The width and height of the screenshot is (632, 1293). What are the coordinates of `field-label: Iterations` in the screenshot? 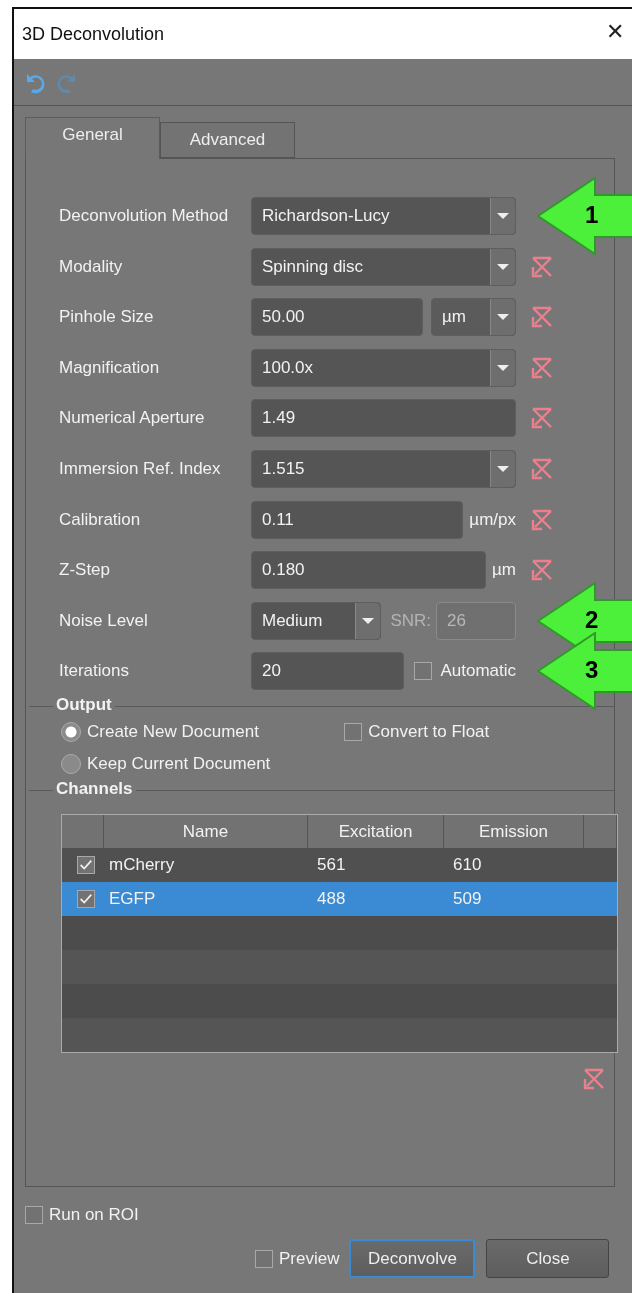 It's located at (94, 671).